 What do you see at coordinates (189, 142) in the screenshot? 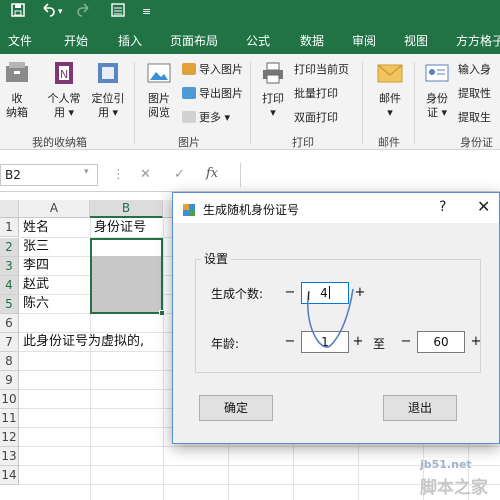
I see `group-label-pictures: 图片` at bounding box center [189, 142].